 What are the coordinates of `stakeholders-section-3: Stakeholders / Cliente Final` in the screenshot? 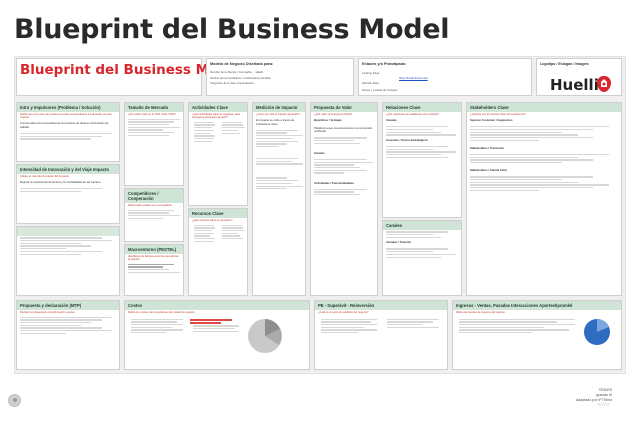 It's located at (488, 170).